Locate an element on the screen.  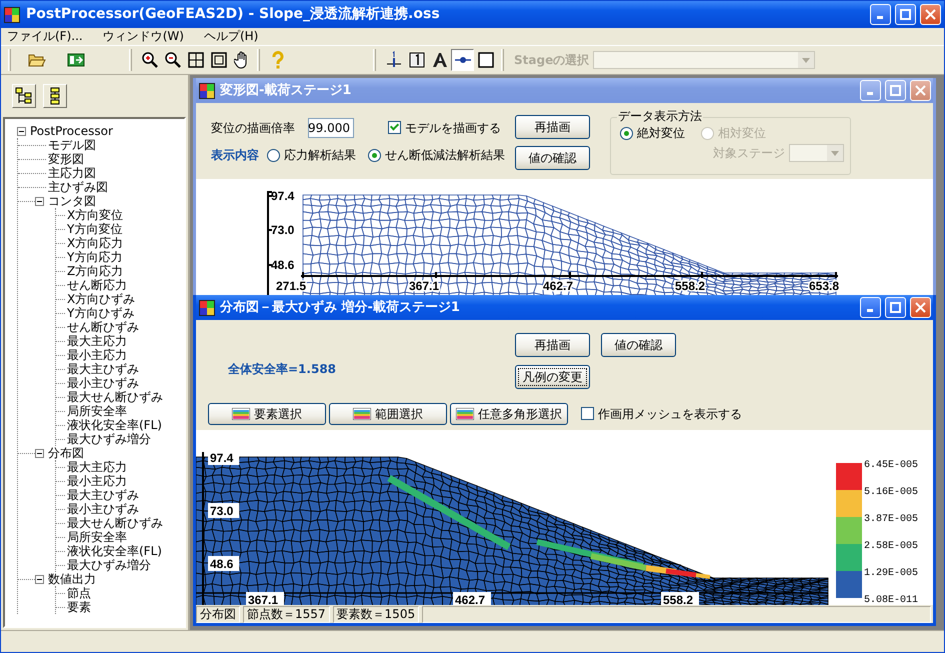
select-button: 範囲選択 is located at coordinates (388, 414).